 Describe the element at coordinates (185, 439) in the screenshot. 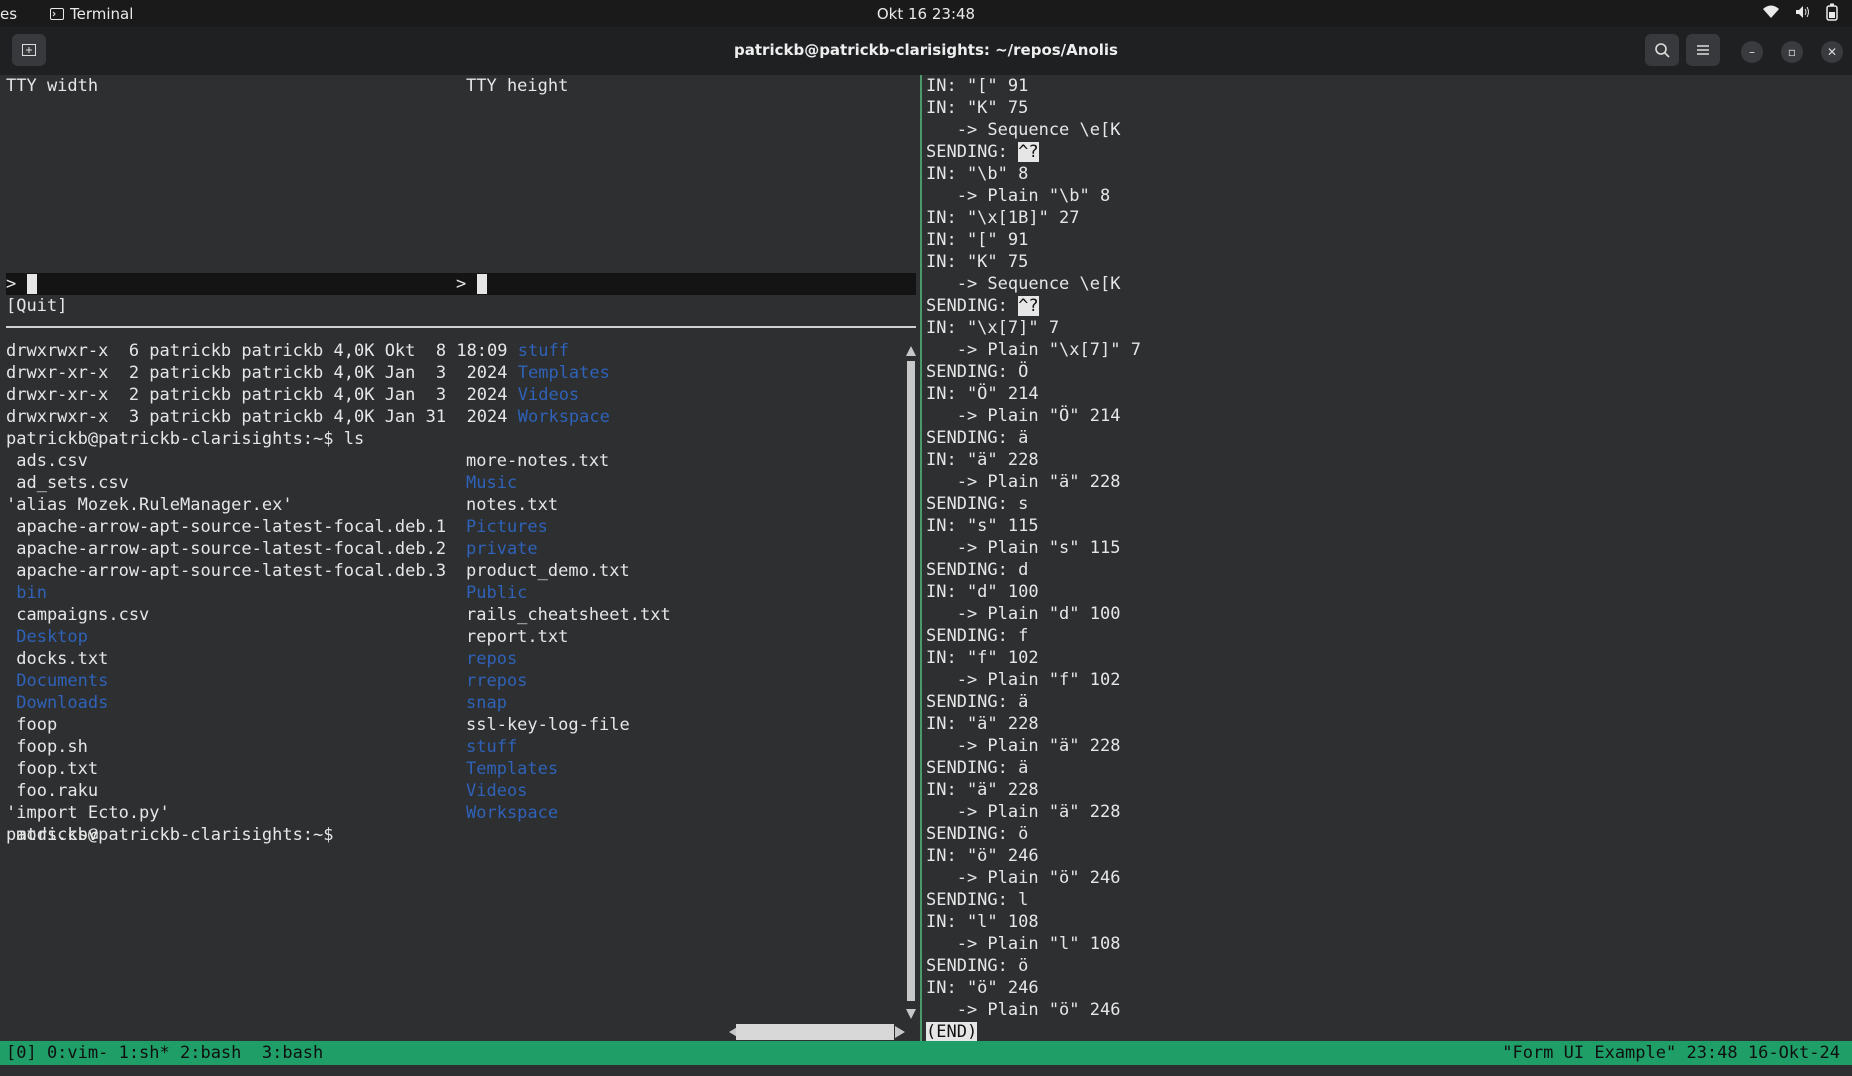

I see `ls-command: patrickb@patrickb-clarisights:~$ ls` at that location.